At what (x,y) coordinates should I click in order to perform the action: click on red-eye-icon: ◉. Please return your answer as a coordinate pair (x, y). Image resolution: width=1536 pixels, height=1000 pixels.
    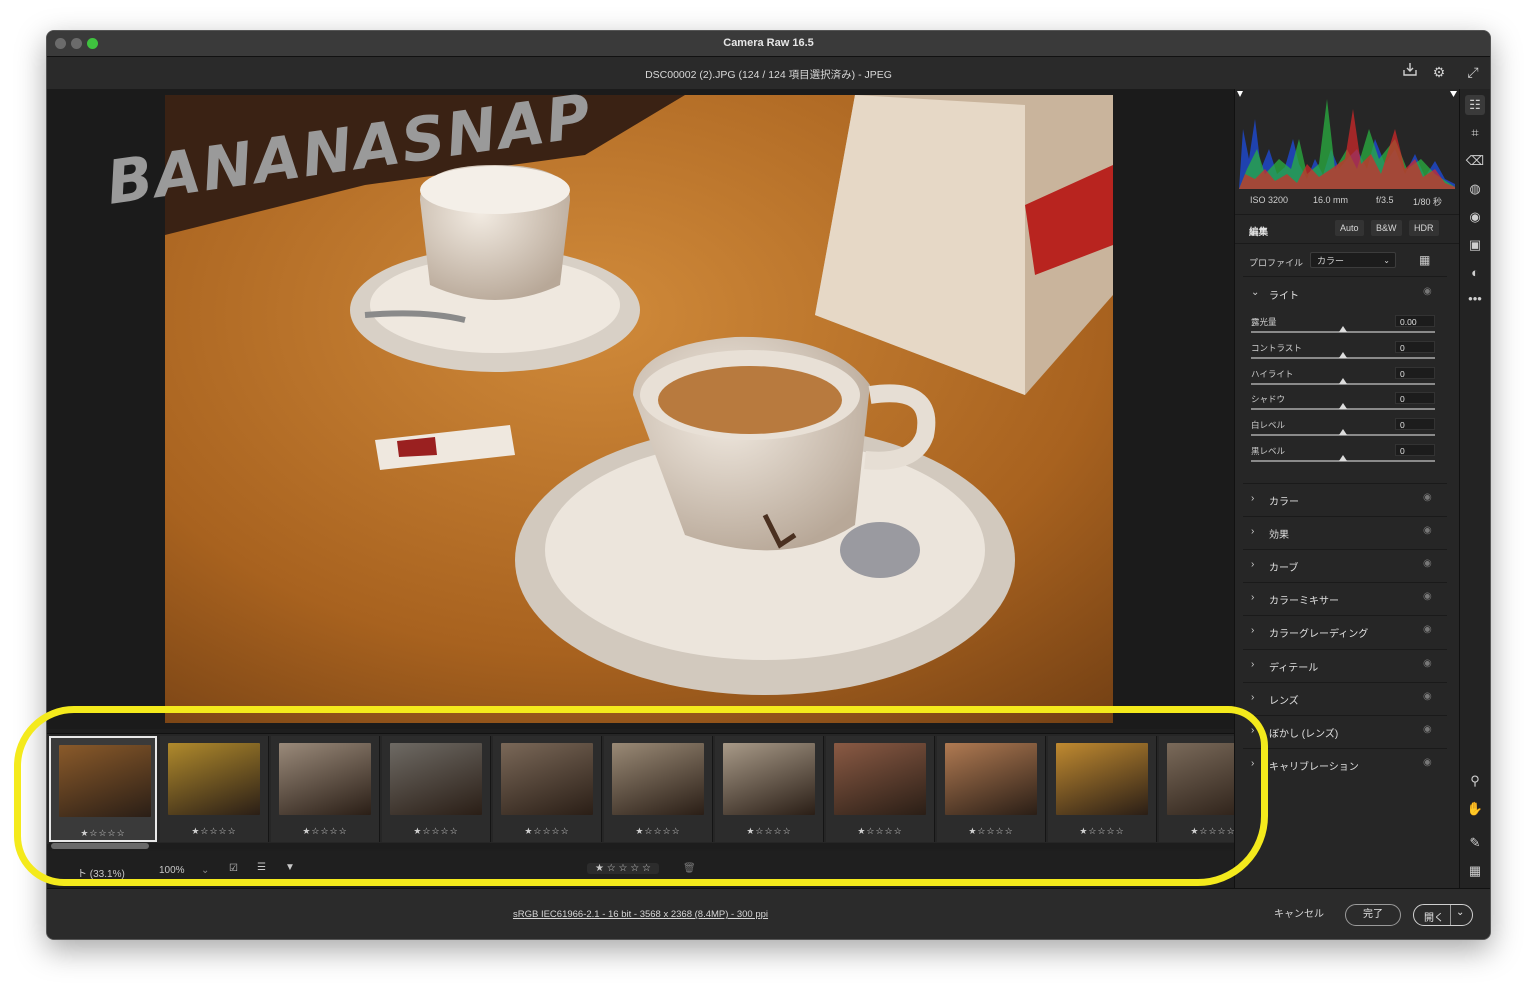
    Looking at the image, I should click on (1475, 217).